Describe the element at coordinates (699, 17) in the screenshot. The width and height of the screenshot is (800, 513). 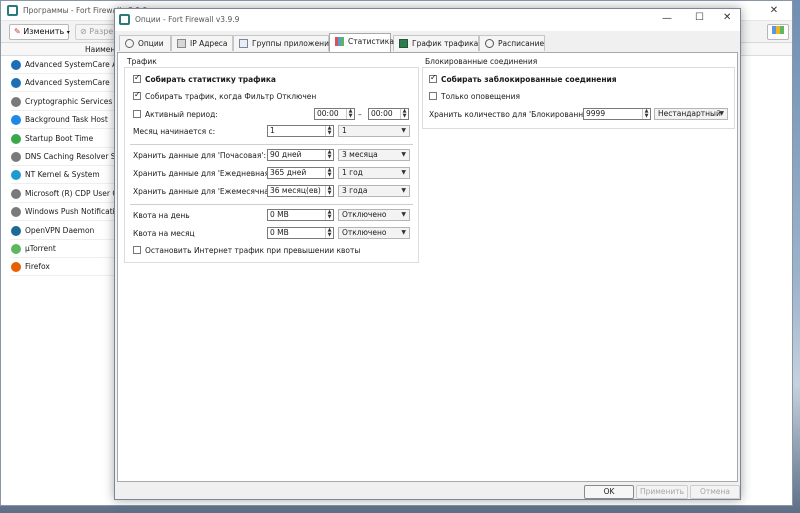
I see `maximize-icon: ☐` at that location.